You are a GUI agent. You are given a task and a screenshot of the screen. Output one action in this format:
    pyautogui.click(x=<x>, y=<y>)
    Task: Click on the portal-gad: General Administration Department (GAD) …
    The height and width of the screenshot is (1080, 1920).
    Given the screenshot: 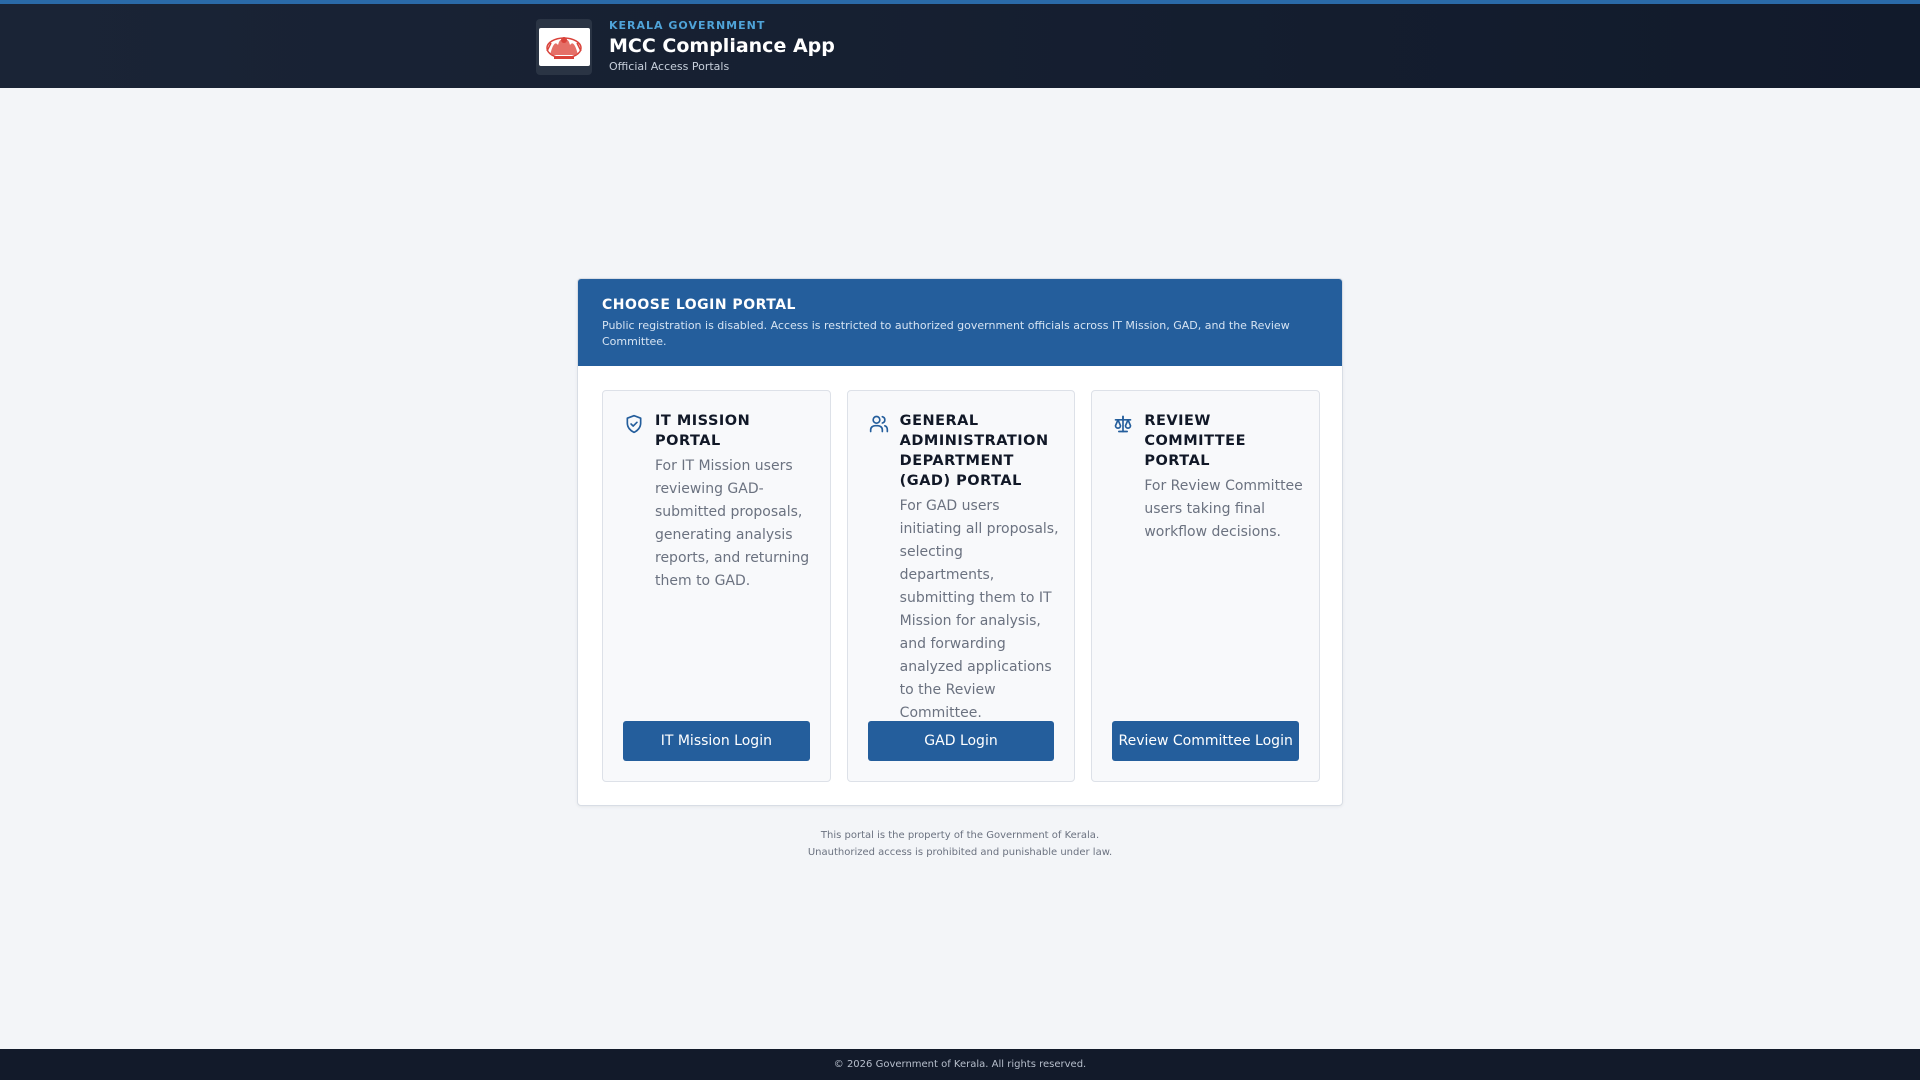 What is the action you would take?
    pyautogui.click(x=961, y=586)
    